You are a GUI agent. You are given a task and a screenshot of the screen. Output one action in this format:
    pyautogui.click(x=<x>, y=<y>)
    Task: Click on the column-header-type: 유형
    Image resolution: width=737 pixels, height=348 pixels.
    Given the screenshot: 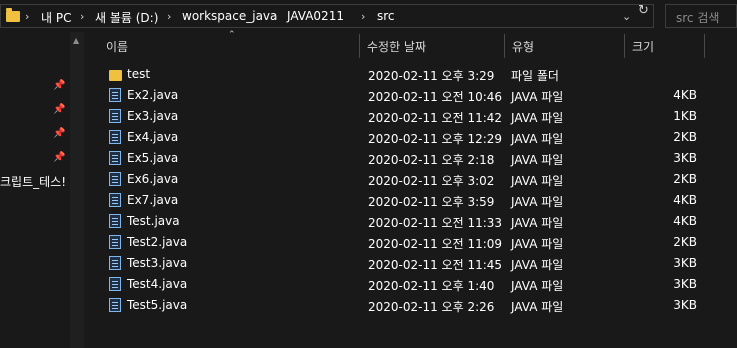 What is the action you would take?
    pyautogui.click(x=523, y=46)
    